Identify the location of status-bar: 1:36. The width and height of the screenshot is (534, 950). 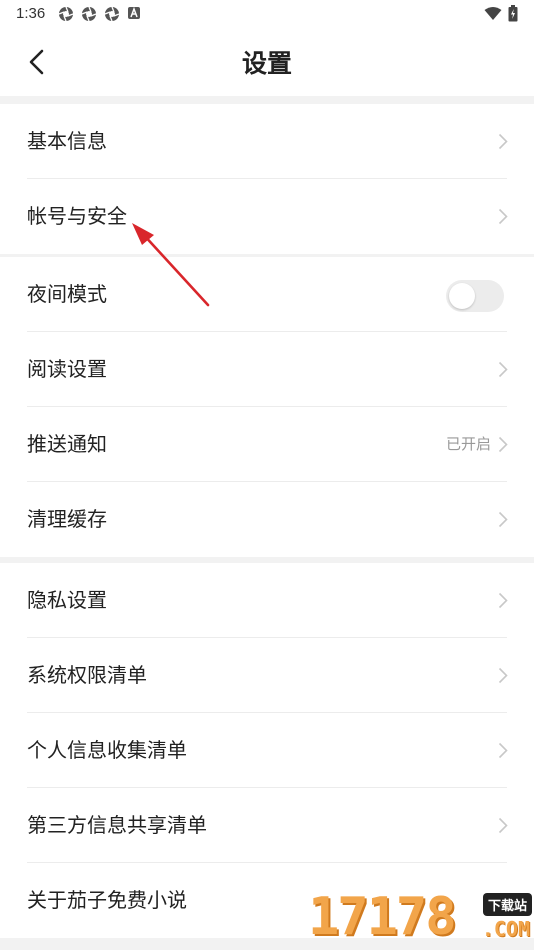
(267, 14).